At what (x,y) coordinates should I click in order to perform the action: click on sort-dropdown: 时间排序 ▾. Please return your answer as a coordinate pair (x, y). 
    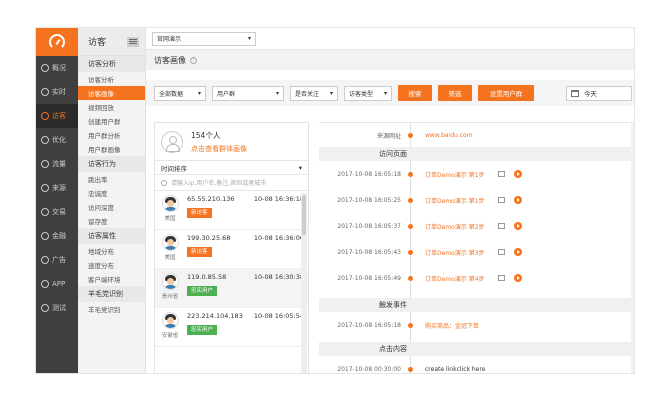
    Looking at the image, I should click on (231, 168).